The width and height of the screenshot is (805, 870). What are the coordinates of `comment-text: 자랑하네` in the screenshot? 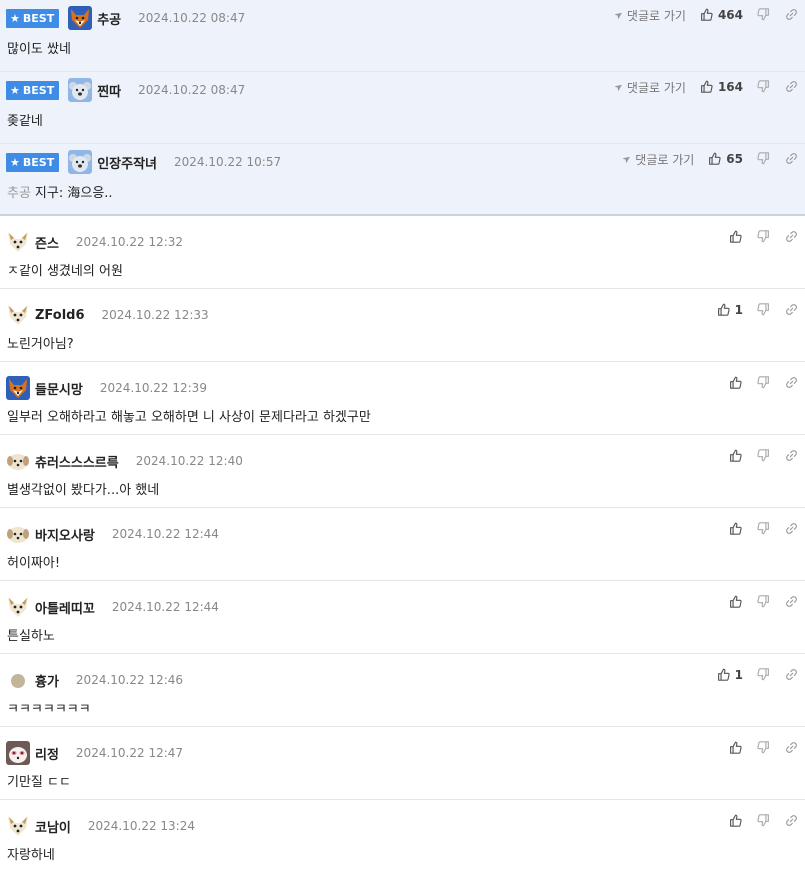 It's located at (31, 855).